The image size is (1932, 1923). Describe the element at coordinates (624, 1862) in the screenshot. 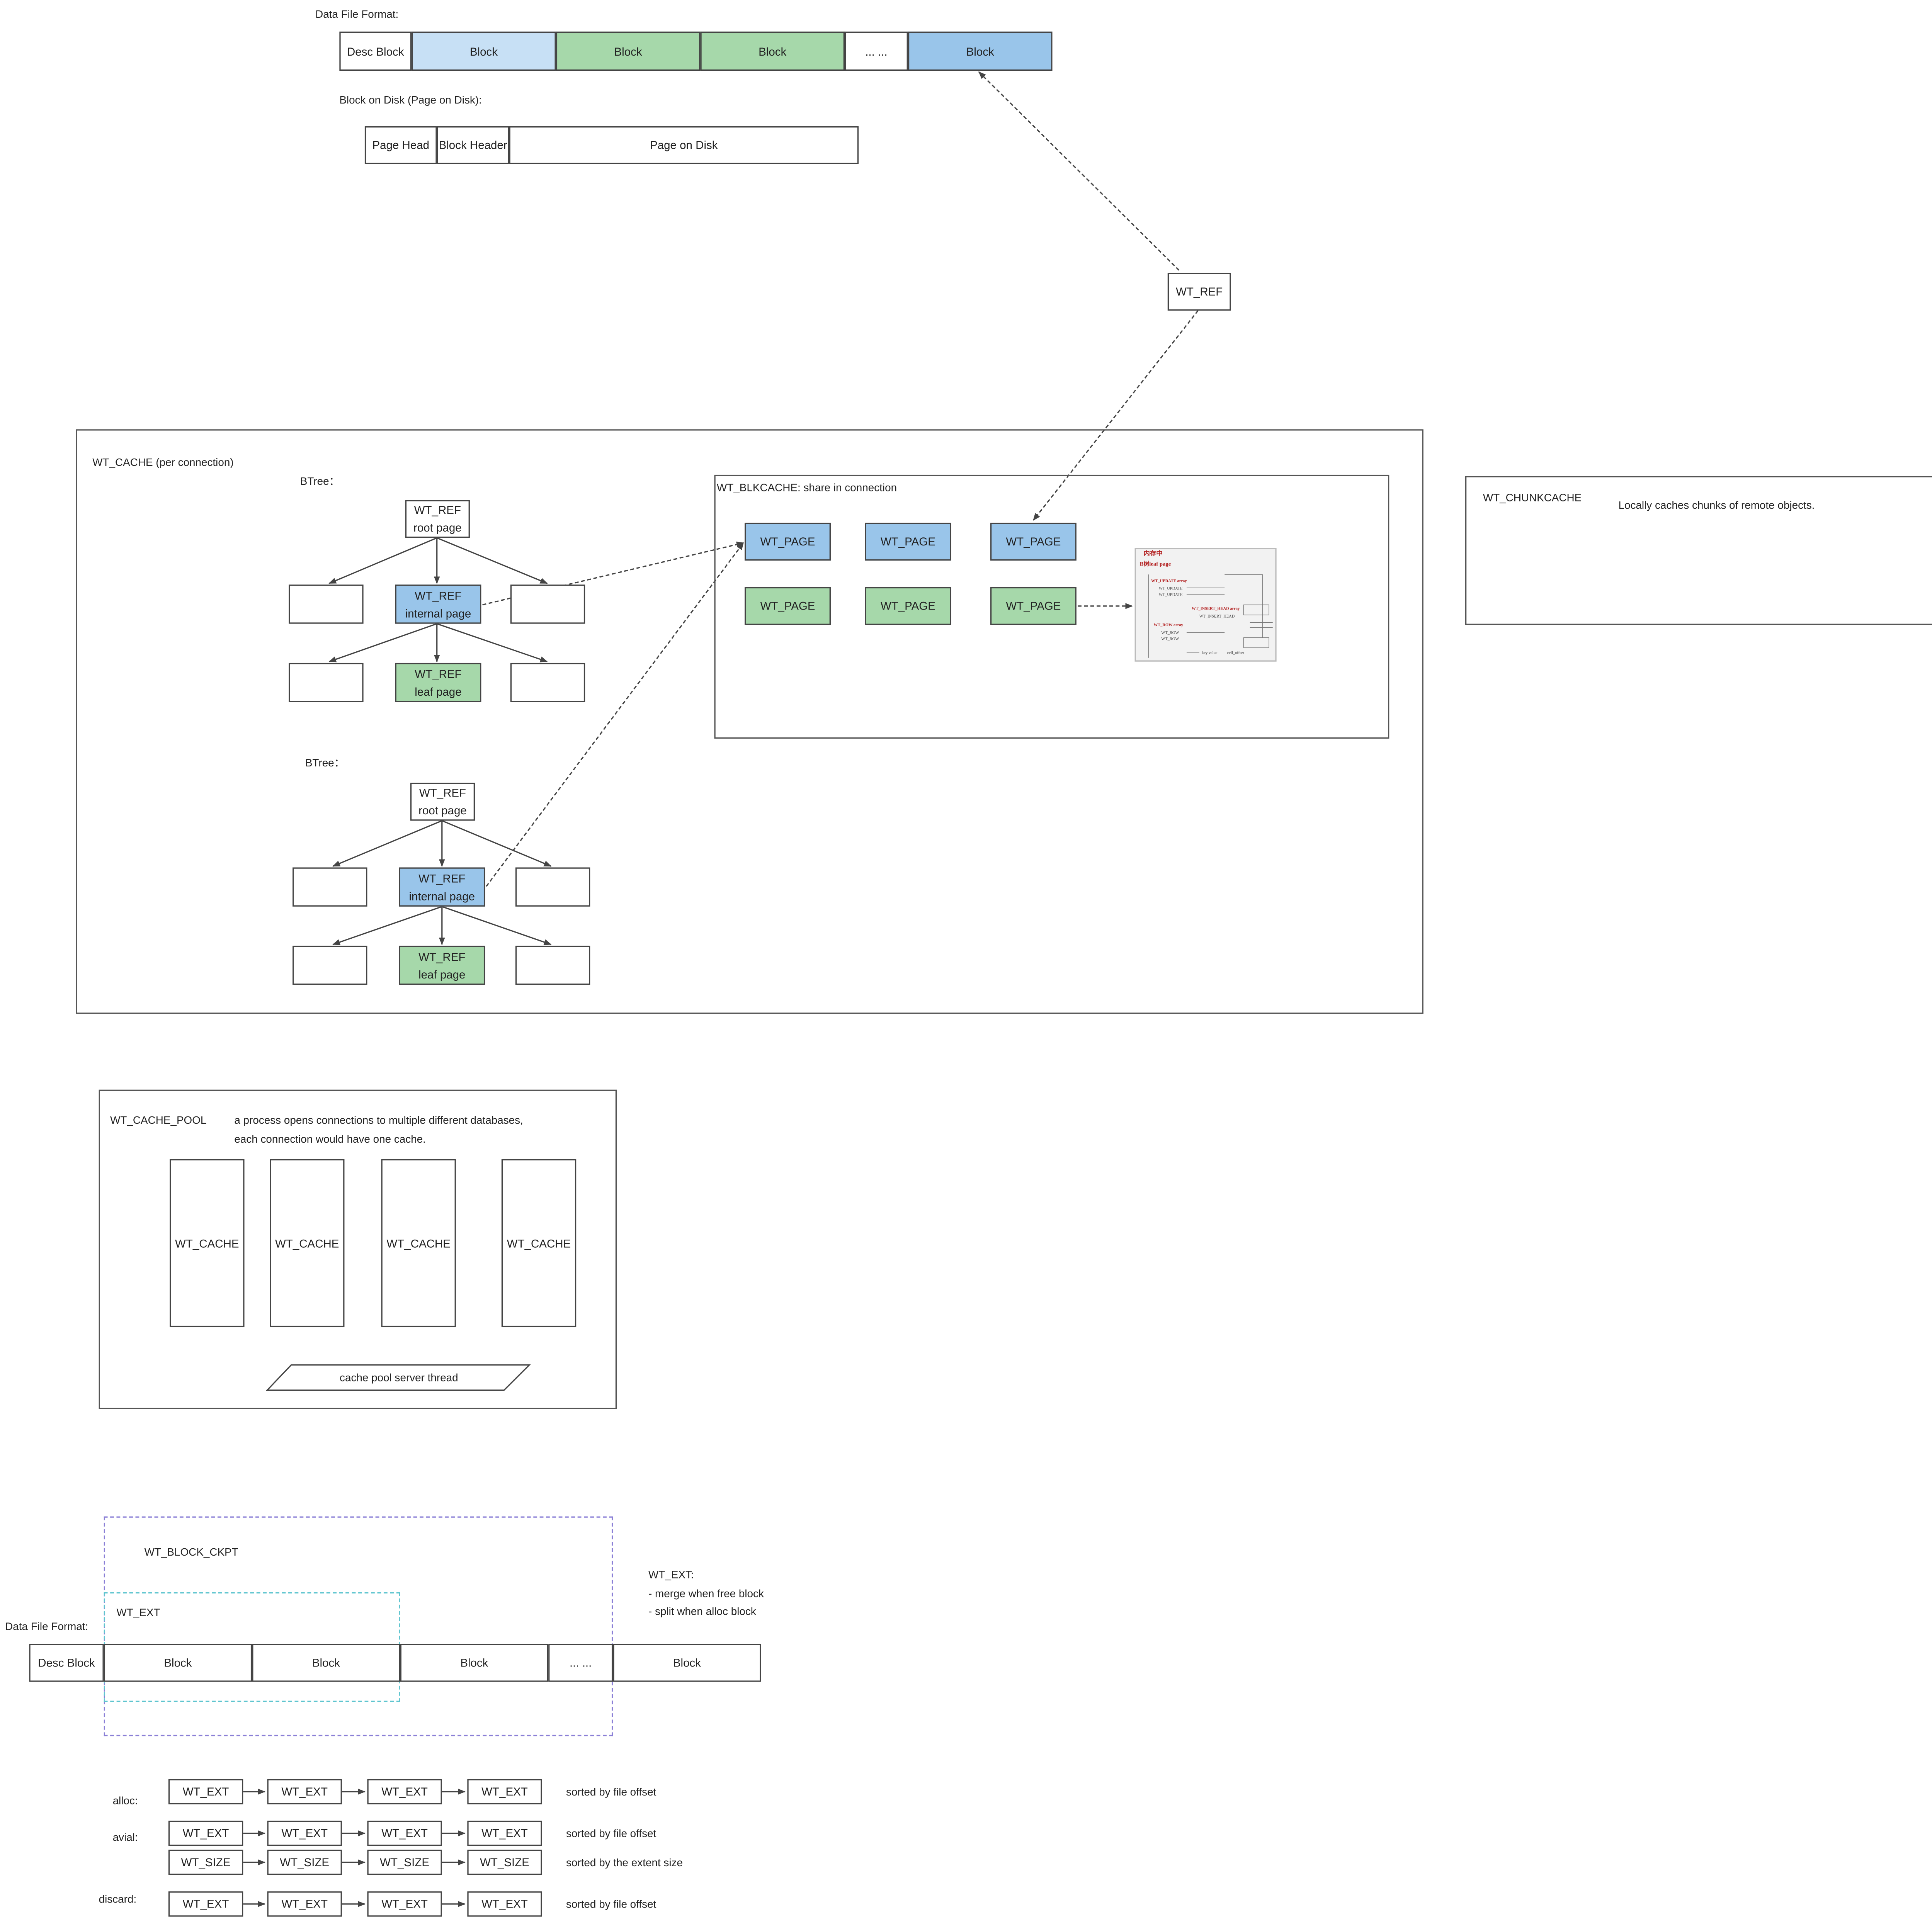

I see `avail-size-sorted-note: sorted by the extent size` at that location.